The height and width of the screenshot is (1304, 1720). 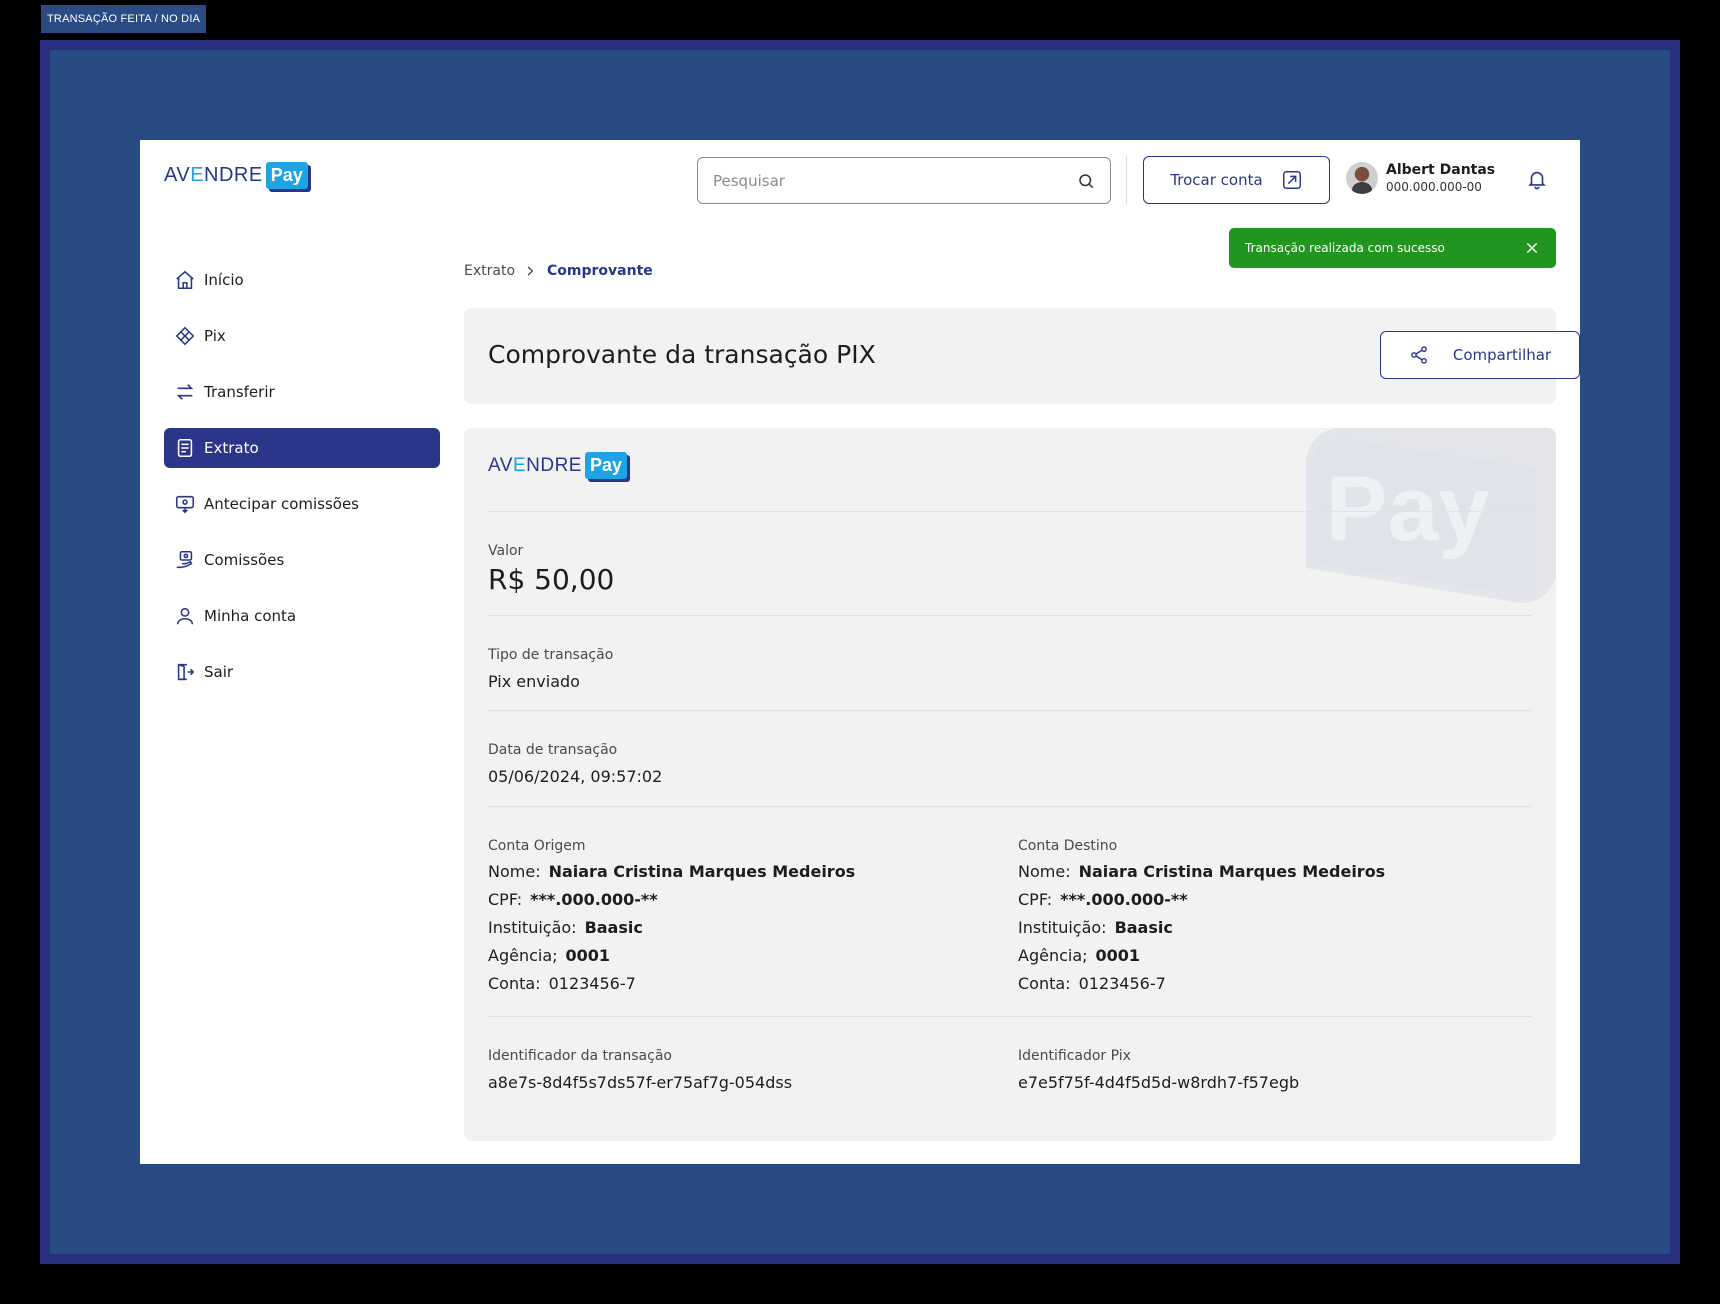 What do you see at coordinates (224, 280) in the screenshot?
I see `sidebar-item-label: Início` at bounding box center [224, 280].